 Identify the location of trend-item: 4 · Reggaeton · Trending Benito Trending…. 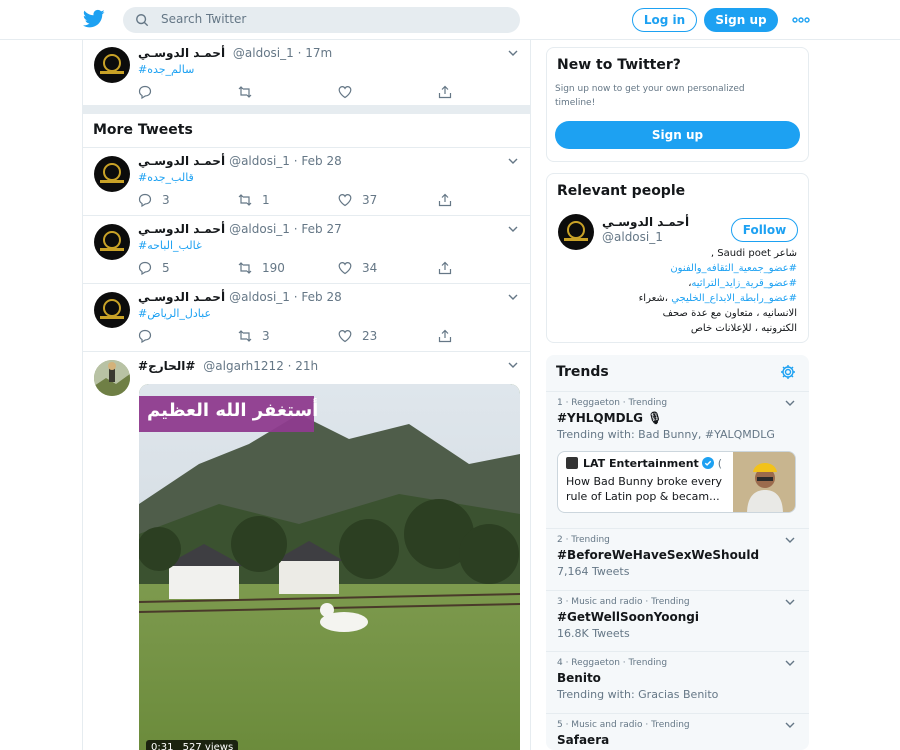
(677, 682).